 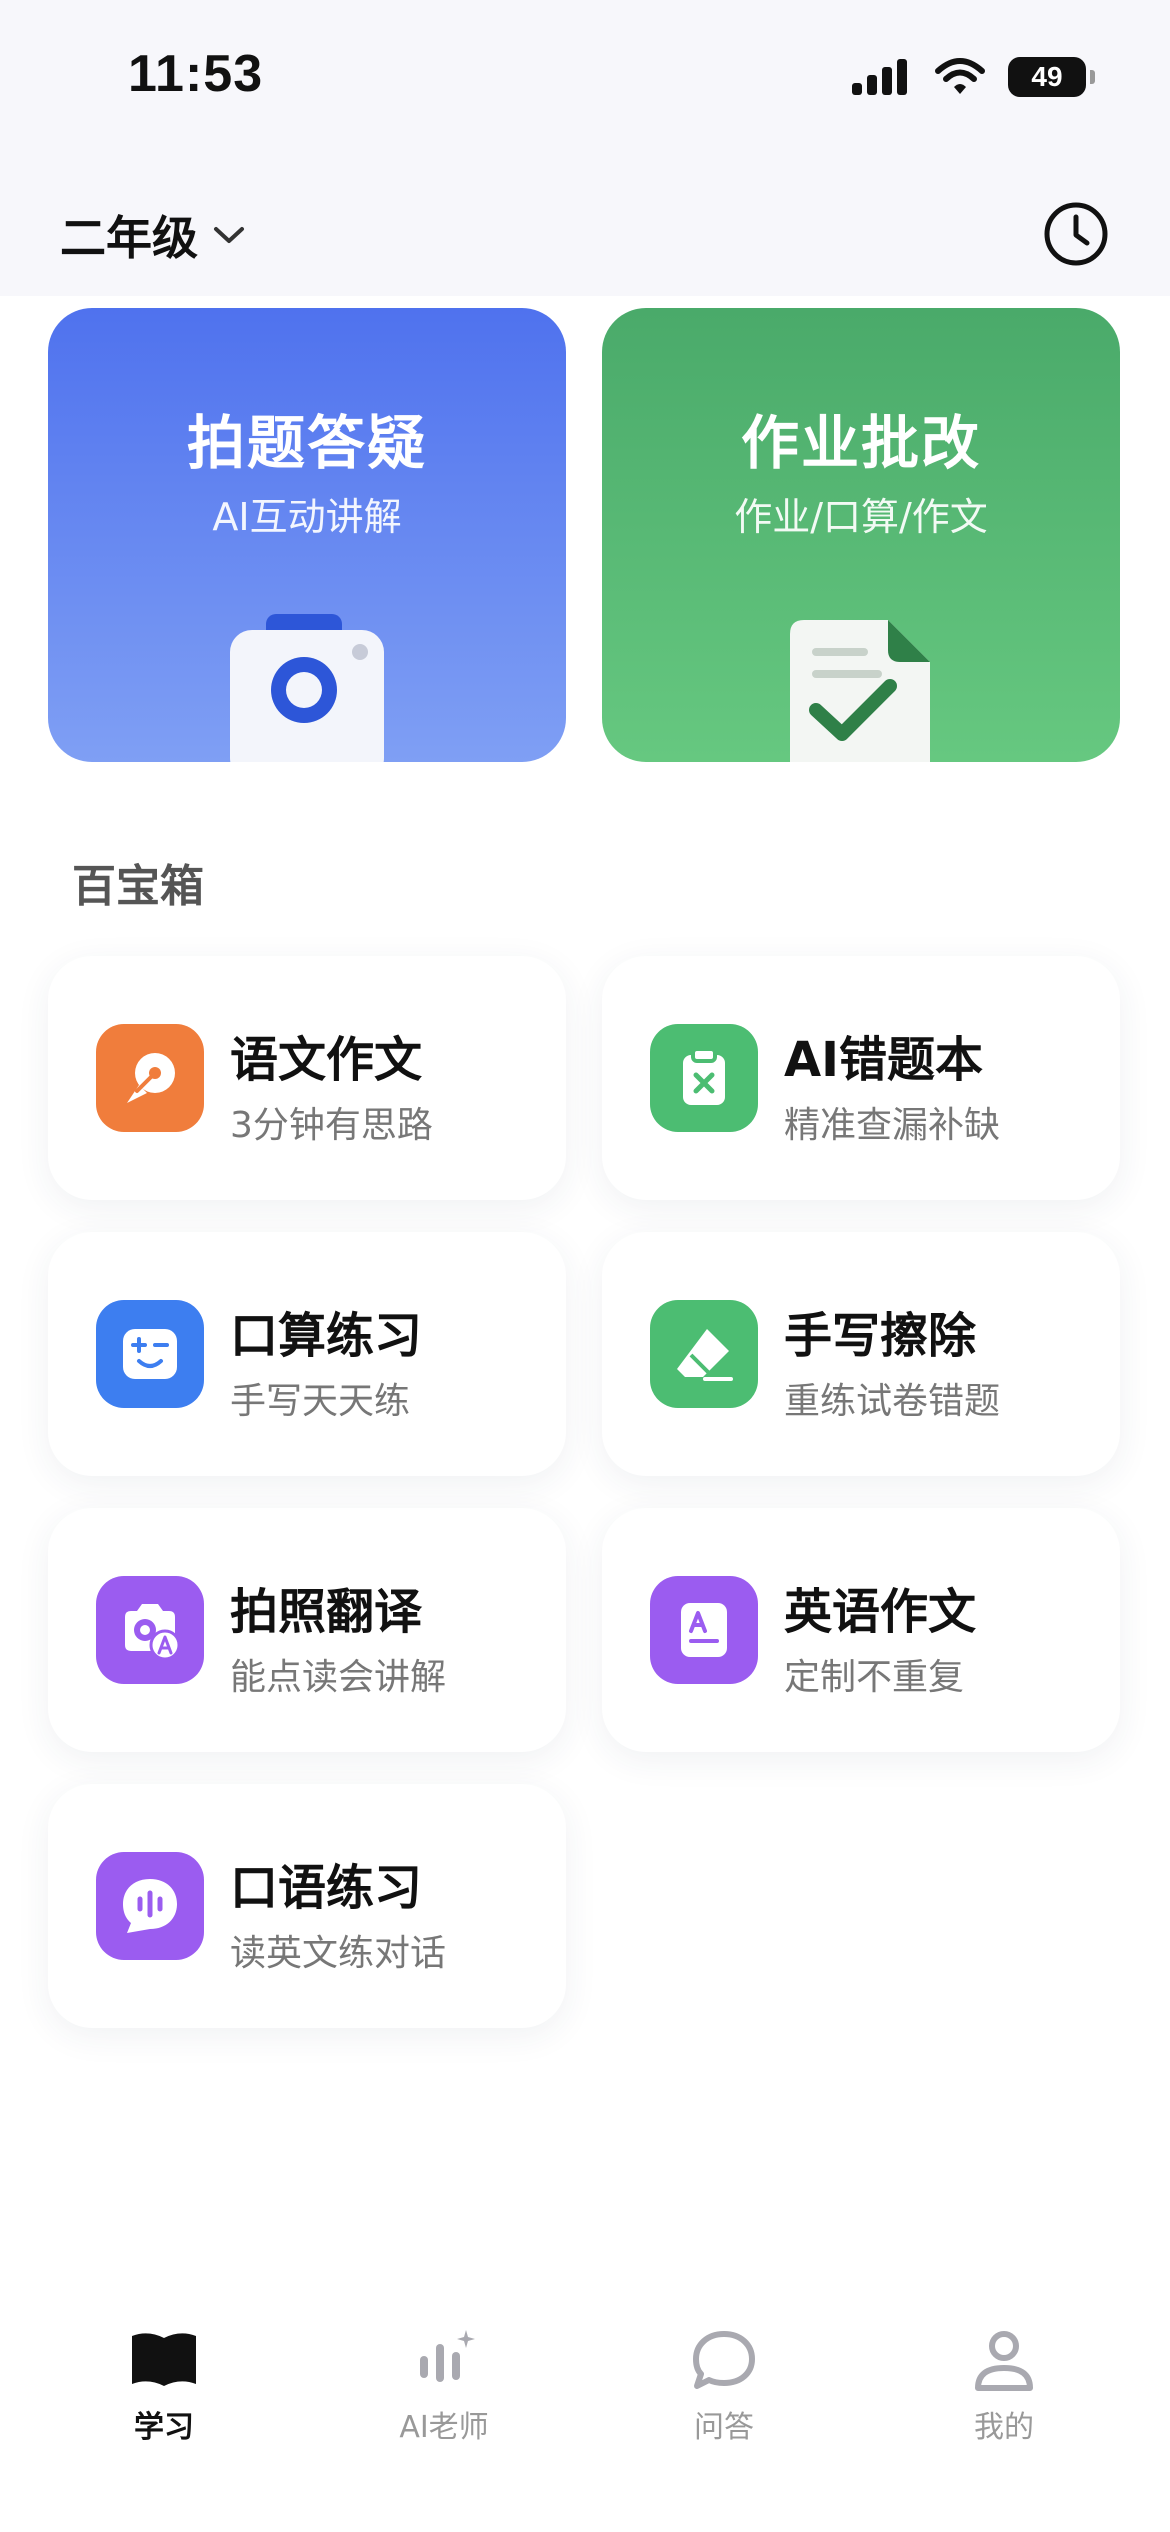 I want to click on tool-card-oral-practice: 口语练习 读英文练对话, so click(x=307, y=1906).